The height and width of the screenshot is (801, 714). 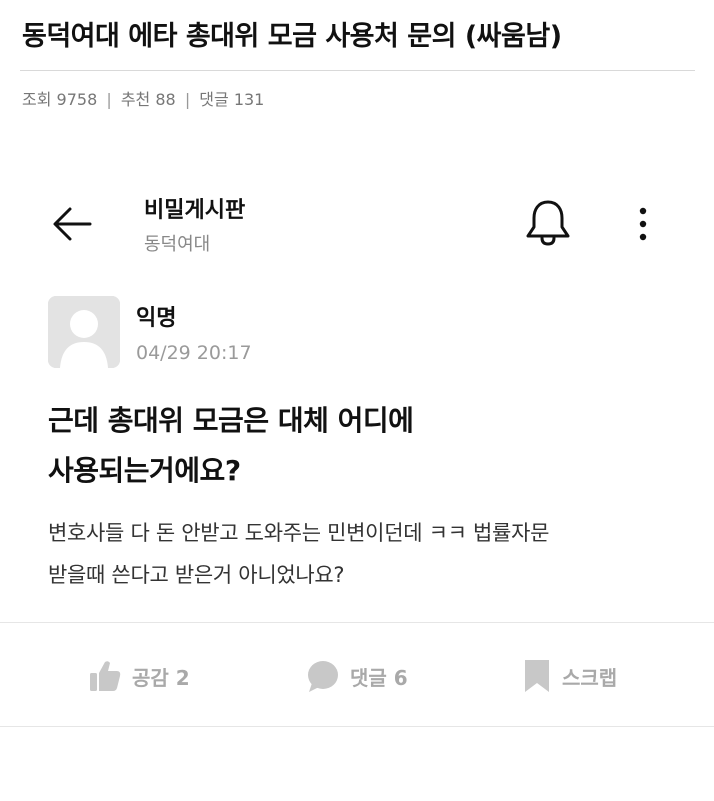 I want to click on scrap-label: 스크랩, so click(x=590, y=677).